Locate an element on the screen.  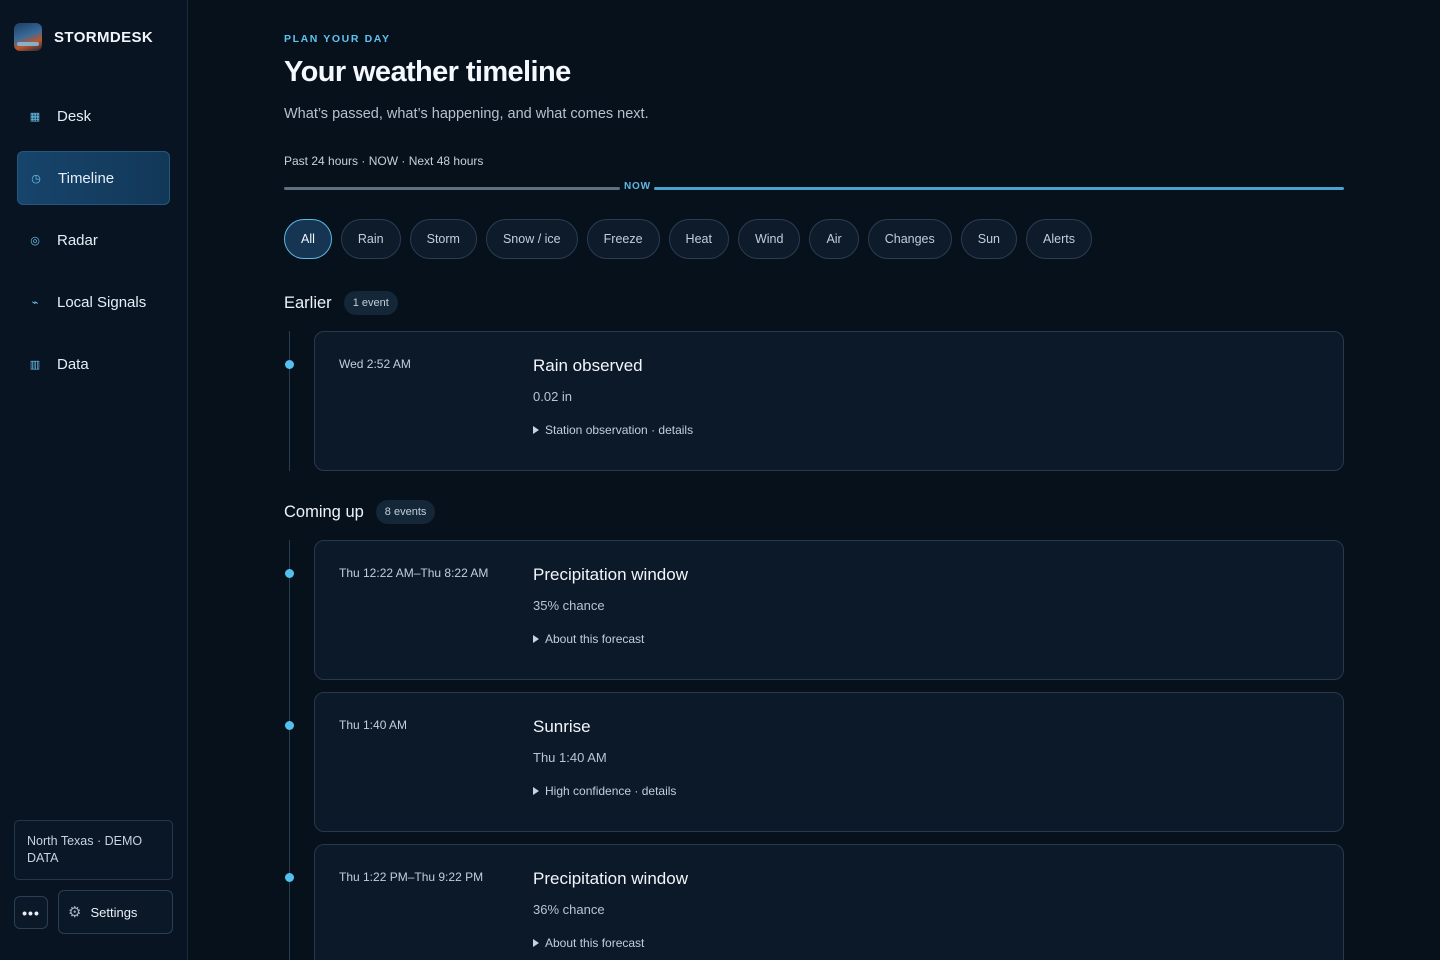
table-icon: ▥ is located at coordinates (35, 364).